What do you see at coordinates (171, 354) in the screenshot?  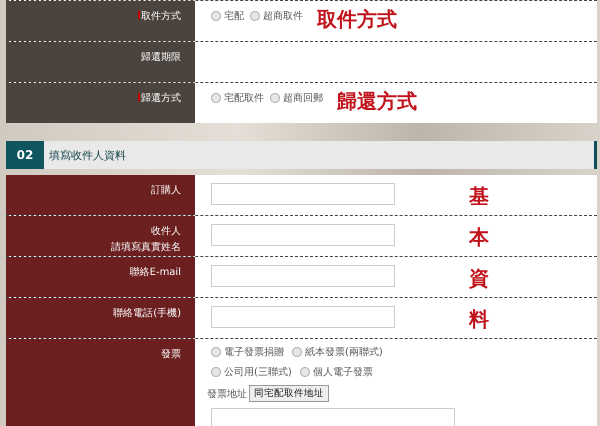 I see `field-label: 發票` at bounding box center [171, 354].